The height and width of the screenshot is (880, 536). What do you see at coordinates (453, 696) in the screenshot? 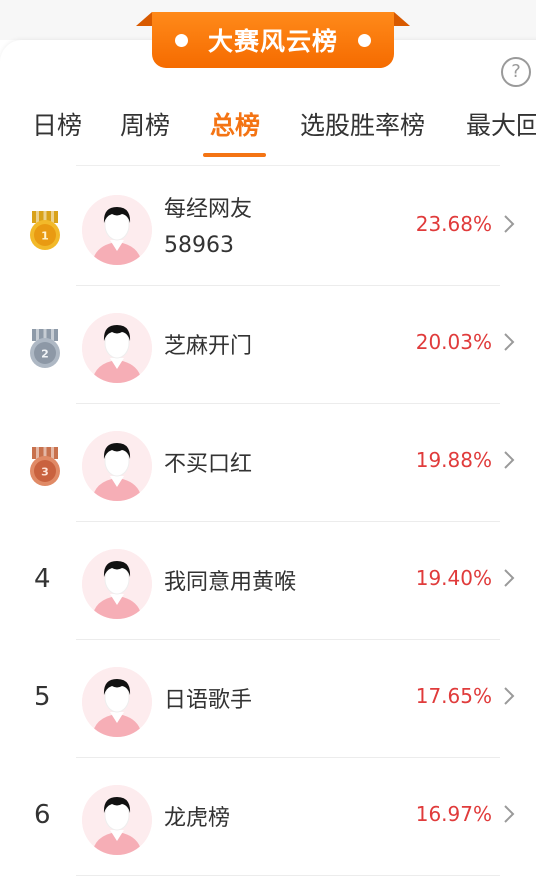
I see `win-rate: 17.65%` at bounding box center [453, 696].